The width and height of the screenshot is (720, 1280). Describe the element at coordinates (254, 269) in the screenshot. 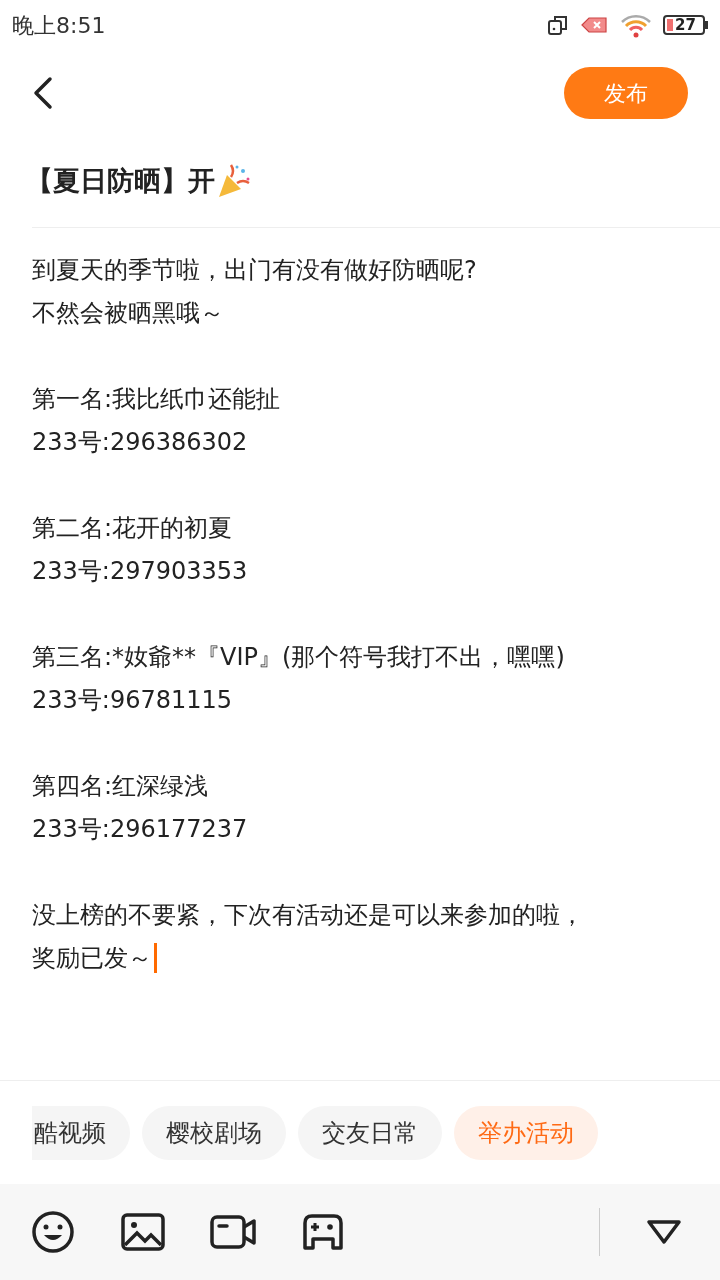

I see `body-text: 到夏天的季节啦，出门有没有做好防晒呢?` at that location.